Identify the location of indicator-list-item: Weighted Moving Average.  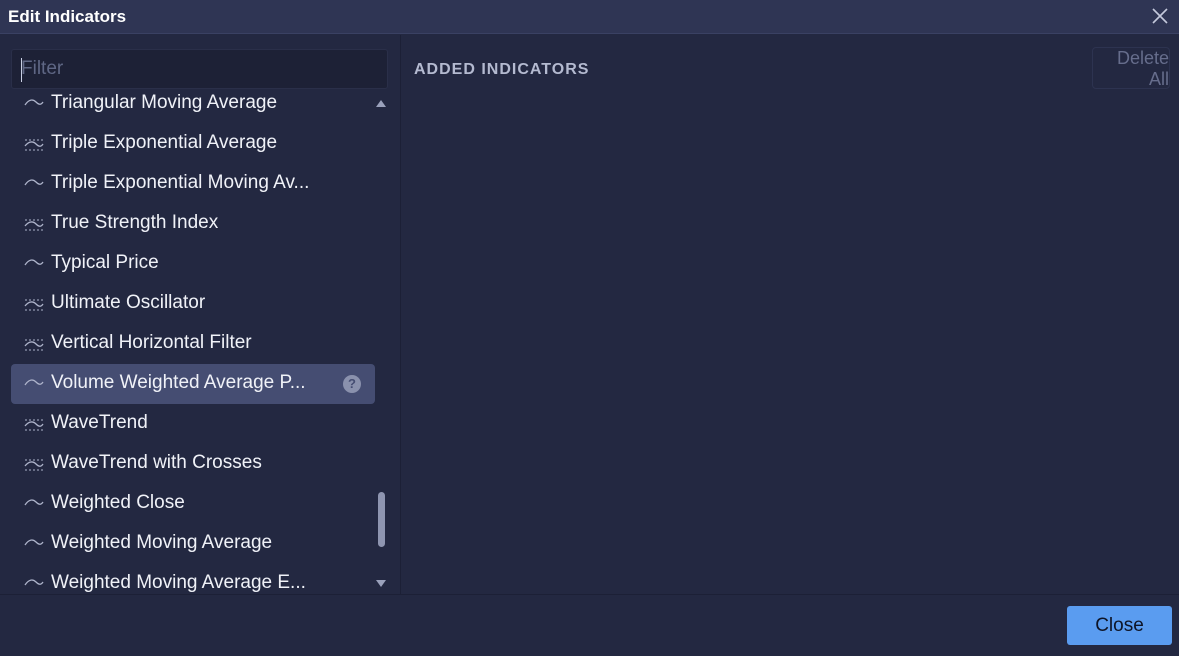
(193, 544).